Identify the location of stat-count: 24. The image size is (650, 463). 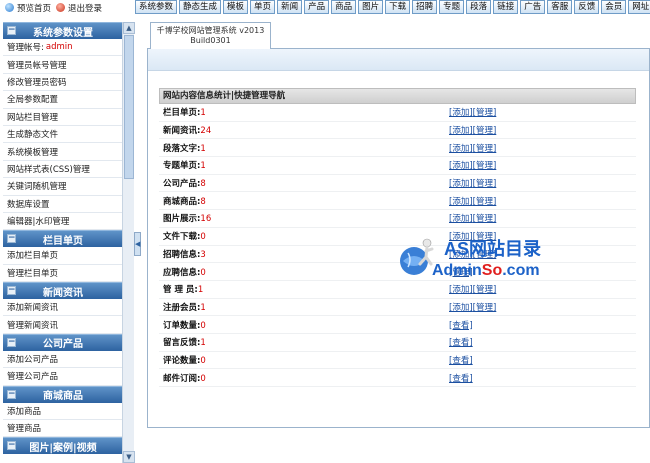
(206, 131).